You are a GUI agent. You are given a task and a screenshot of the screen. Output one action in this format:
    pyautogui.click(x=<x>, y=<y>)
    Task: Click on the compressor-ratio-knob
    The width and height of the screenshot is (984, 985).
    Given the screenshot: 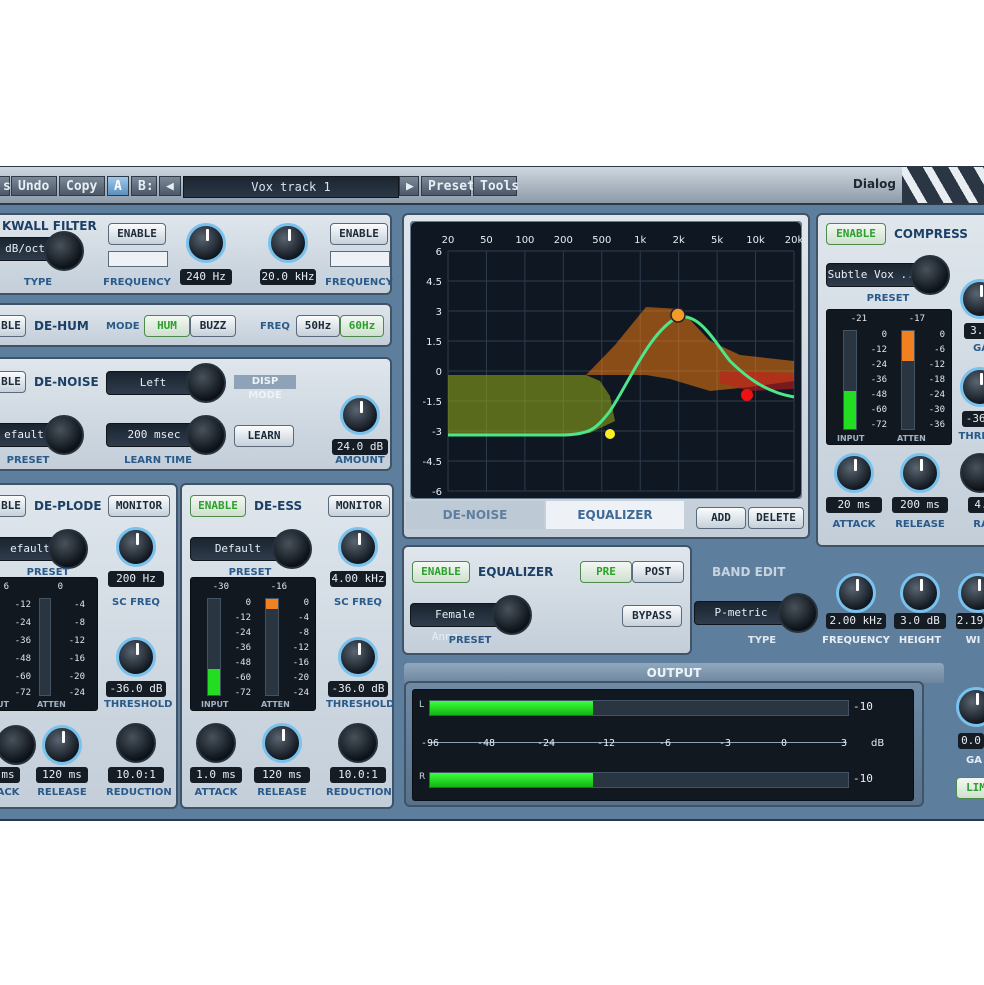 What is the action you would take?
    pyautogui.click(x=972, y=473)
    